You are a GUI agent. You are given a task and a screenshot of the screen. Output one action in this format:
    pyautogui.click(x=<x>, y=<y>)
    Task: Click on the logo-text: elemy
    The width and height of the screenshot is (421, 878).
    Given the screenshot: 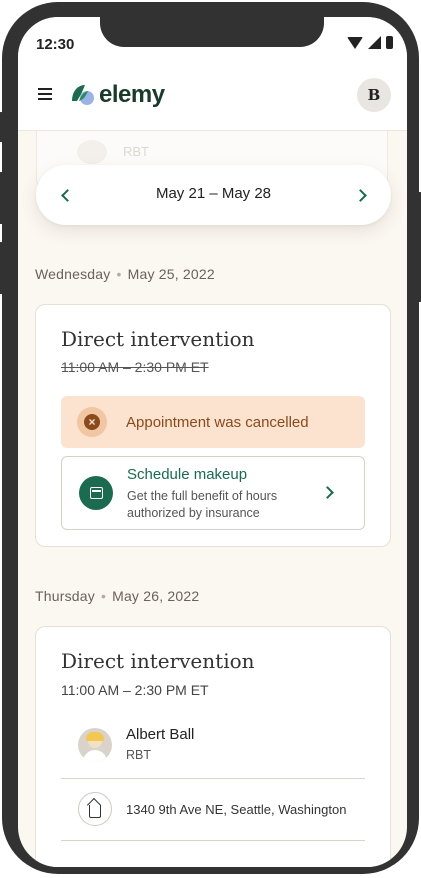 What is the action you would take?
    pyautogui.click(x=132, y=94)
    